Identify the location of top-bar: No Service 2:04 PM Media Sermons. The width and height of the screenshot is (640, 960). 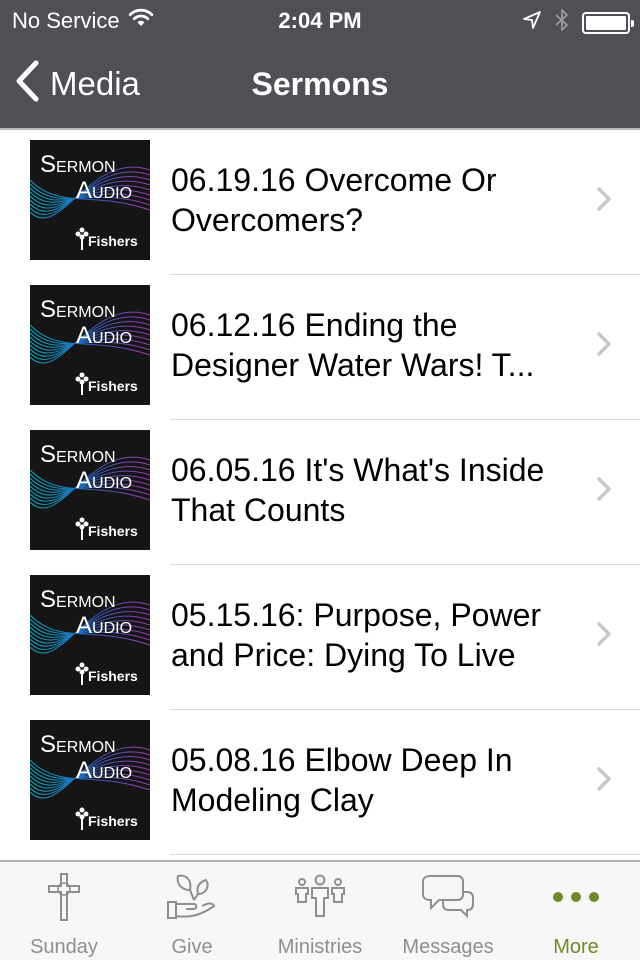
(320, 64).